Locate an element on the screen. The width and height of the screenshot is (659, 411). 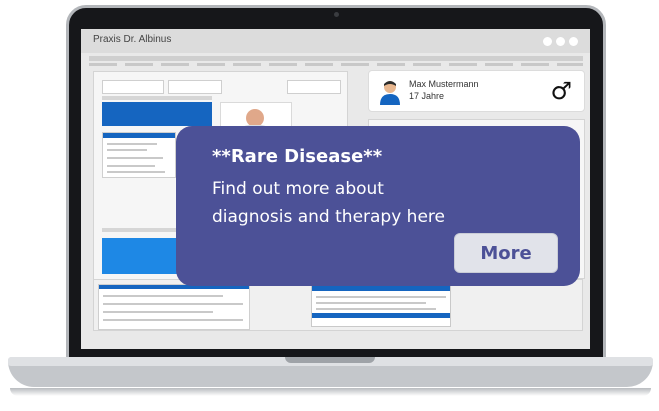
window-dot-2-icon is located at coordinates (560, 41).